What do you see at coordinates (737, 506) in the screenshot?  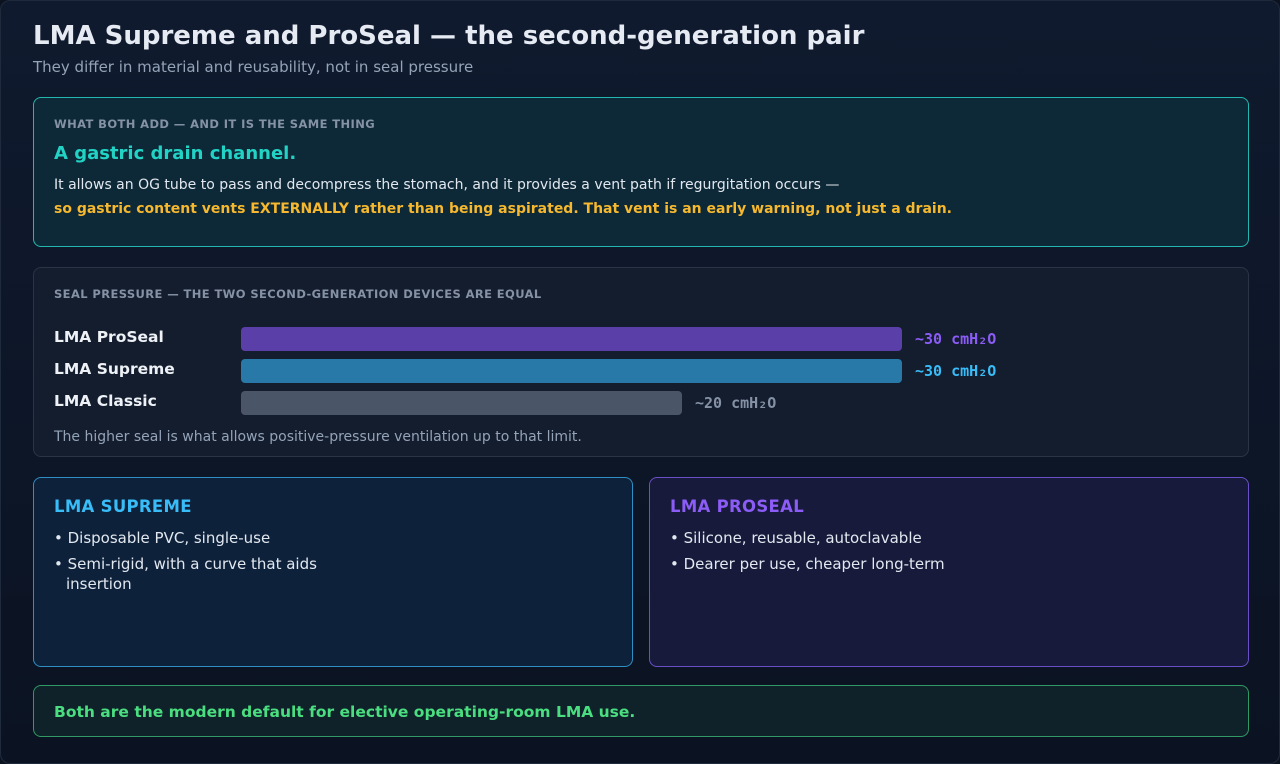 I see `proseal-heading: LMA PROSEAL` at bounding box center [737, 506].